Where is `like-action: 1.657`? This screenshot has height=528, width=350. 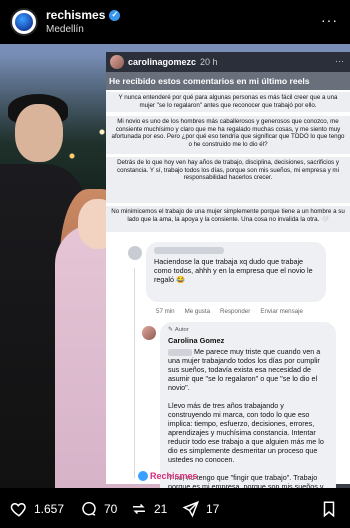
like-action: 1.657 is located at coordinates (37, 509).